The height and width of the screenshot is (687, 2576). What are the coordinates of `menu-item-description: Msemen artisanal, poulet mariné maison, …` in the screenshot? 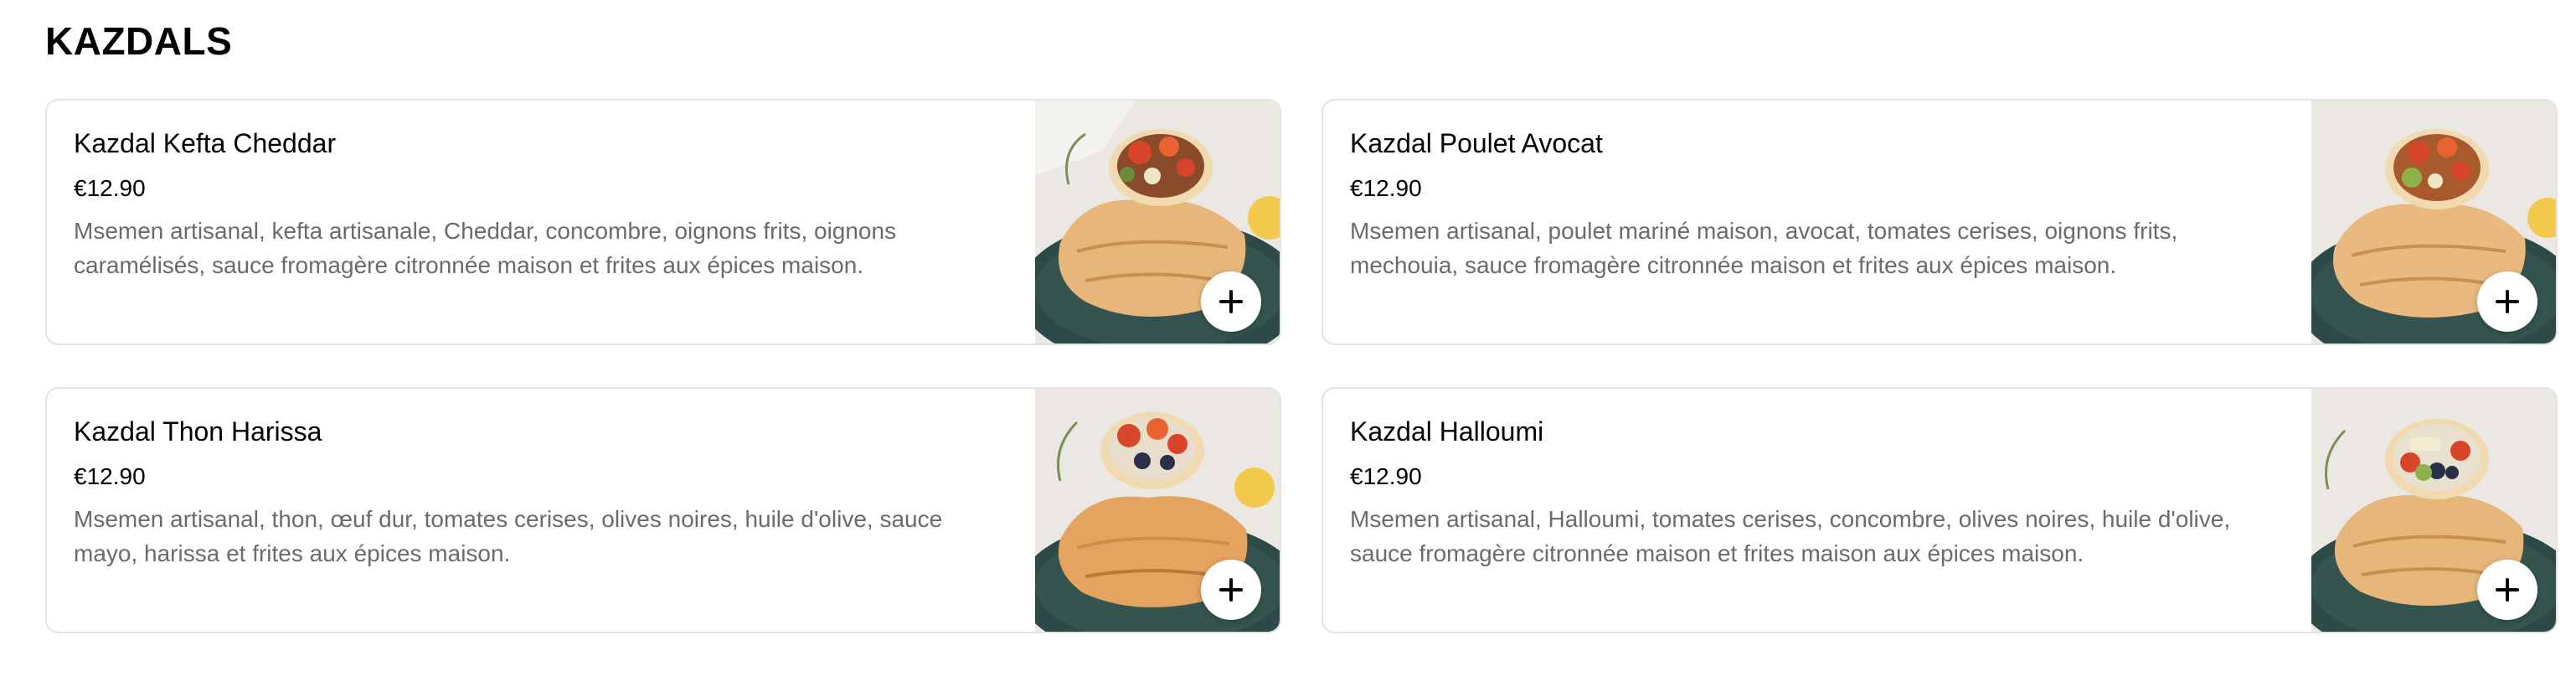 It's located at (1764, 248).